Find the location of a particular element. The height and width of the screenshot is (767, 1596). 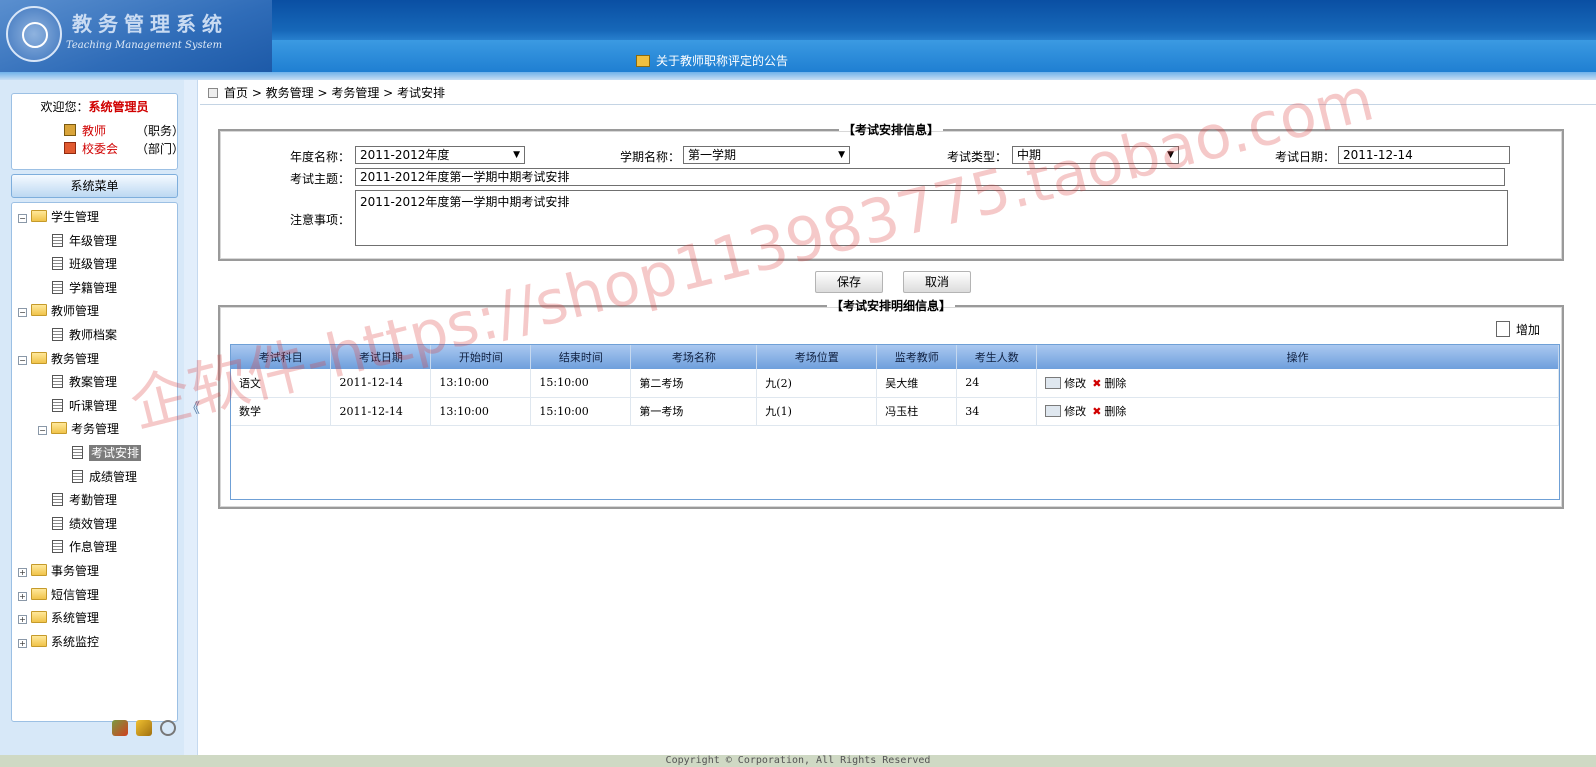

sidebar-splitter: 《 is located at coordinates (192, 417).